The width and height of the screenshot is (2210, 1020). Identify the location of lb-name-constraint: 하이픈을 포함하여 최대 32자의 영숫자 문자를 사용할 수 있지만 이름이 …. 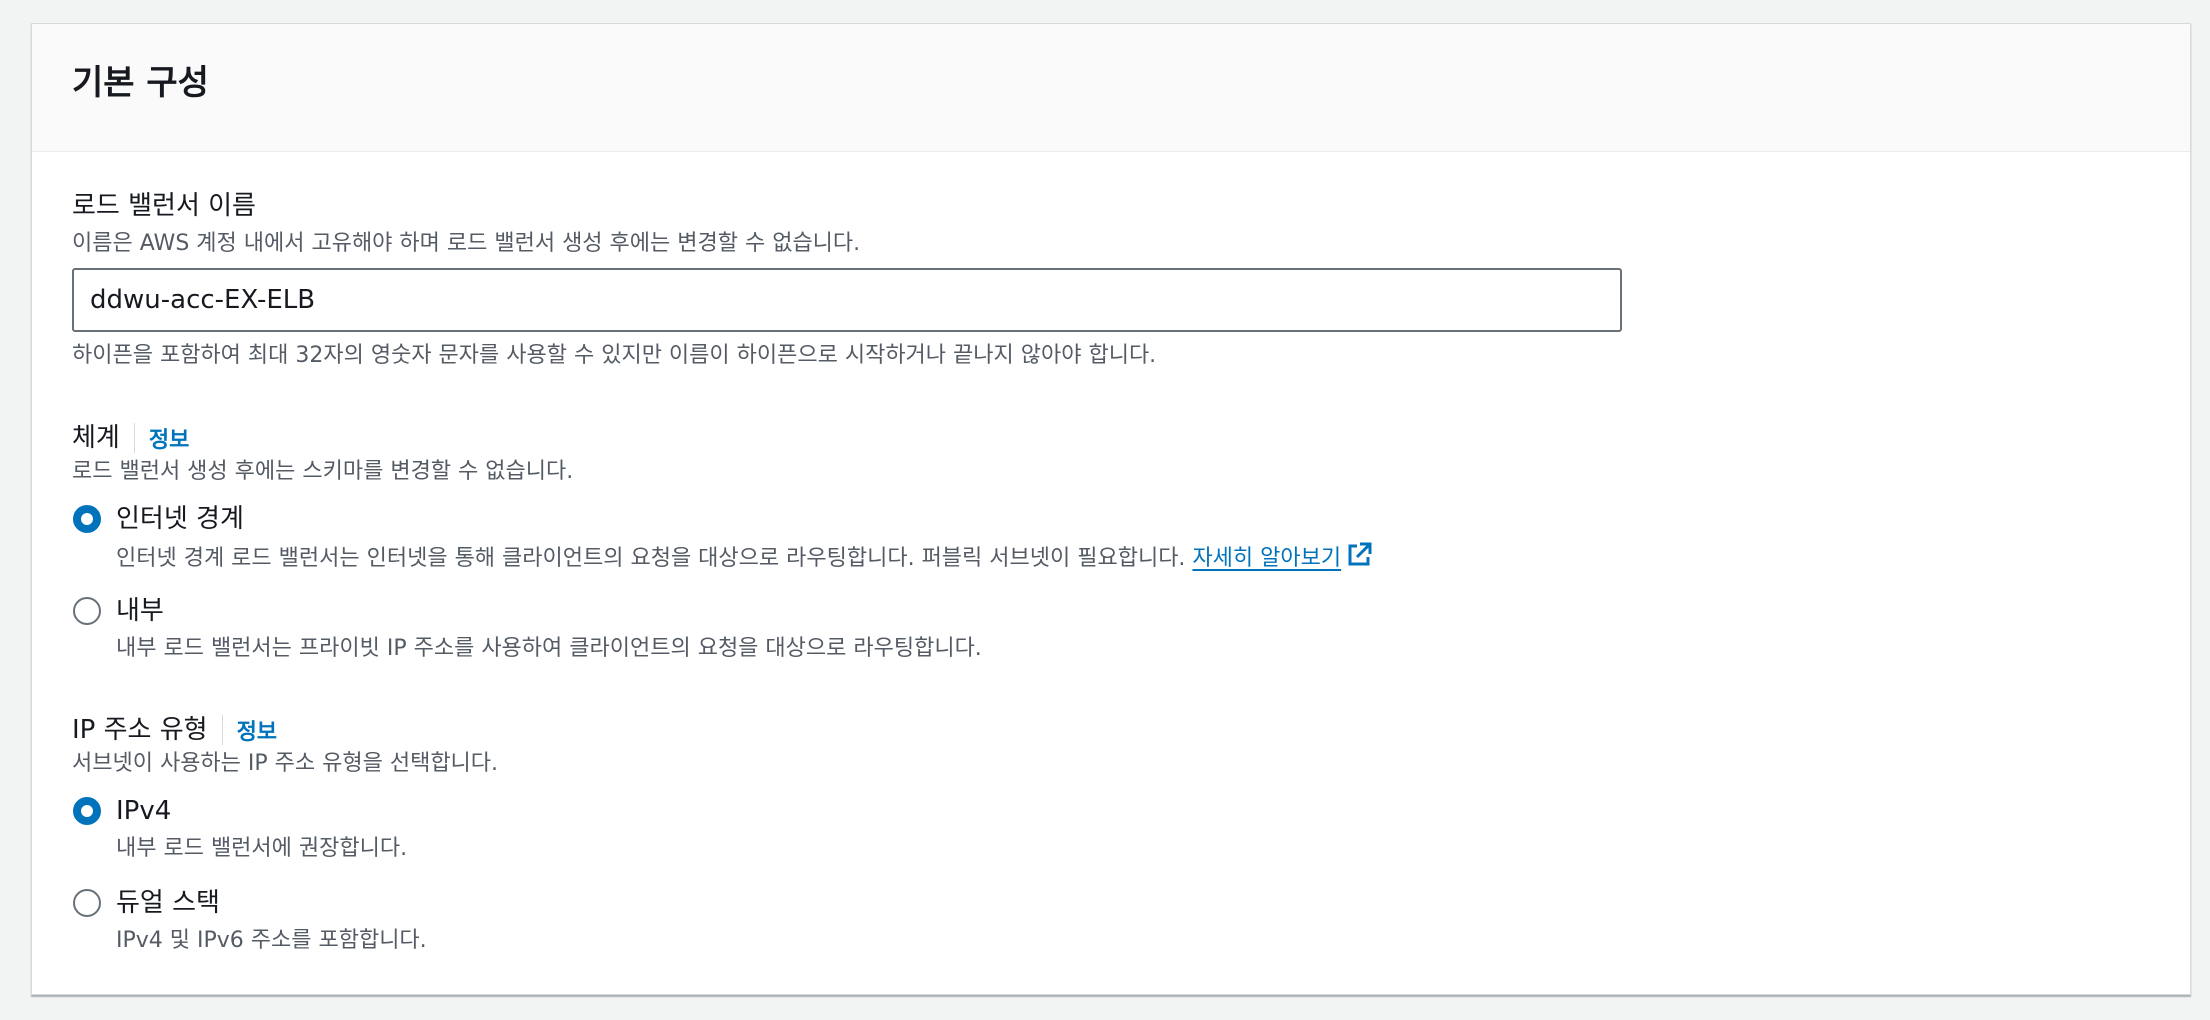
(614, 355).